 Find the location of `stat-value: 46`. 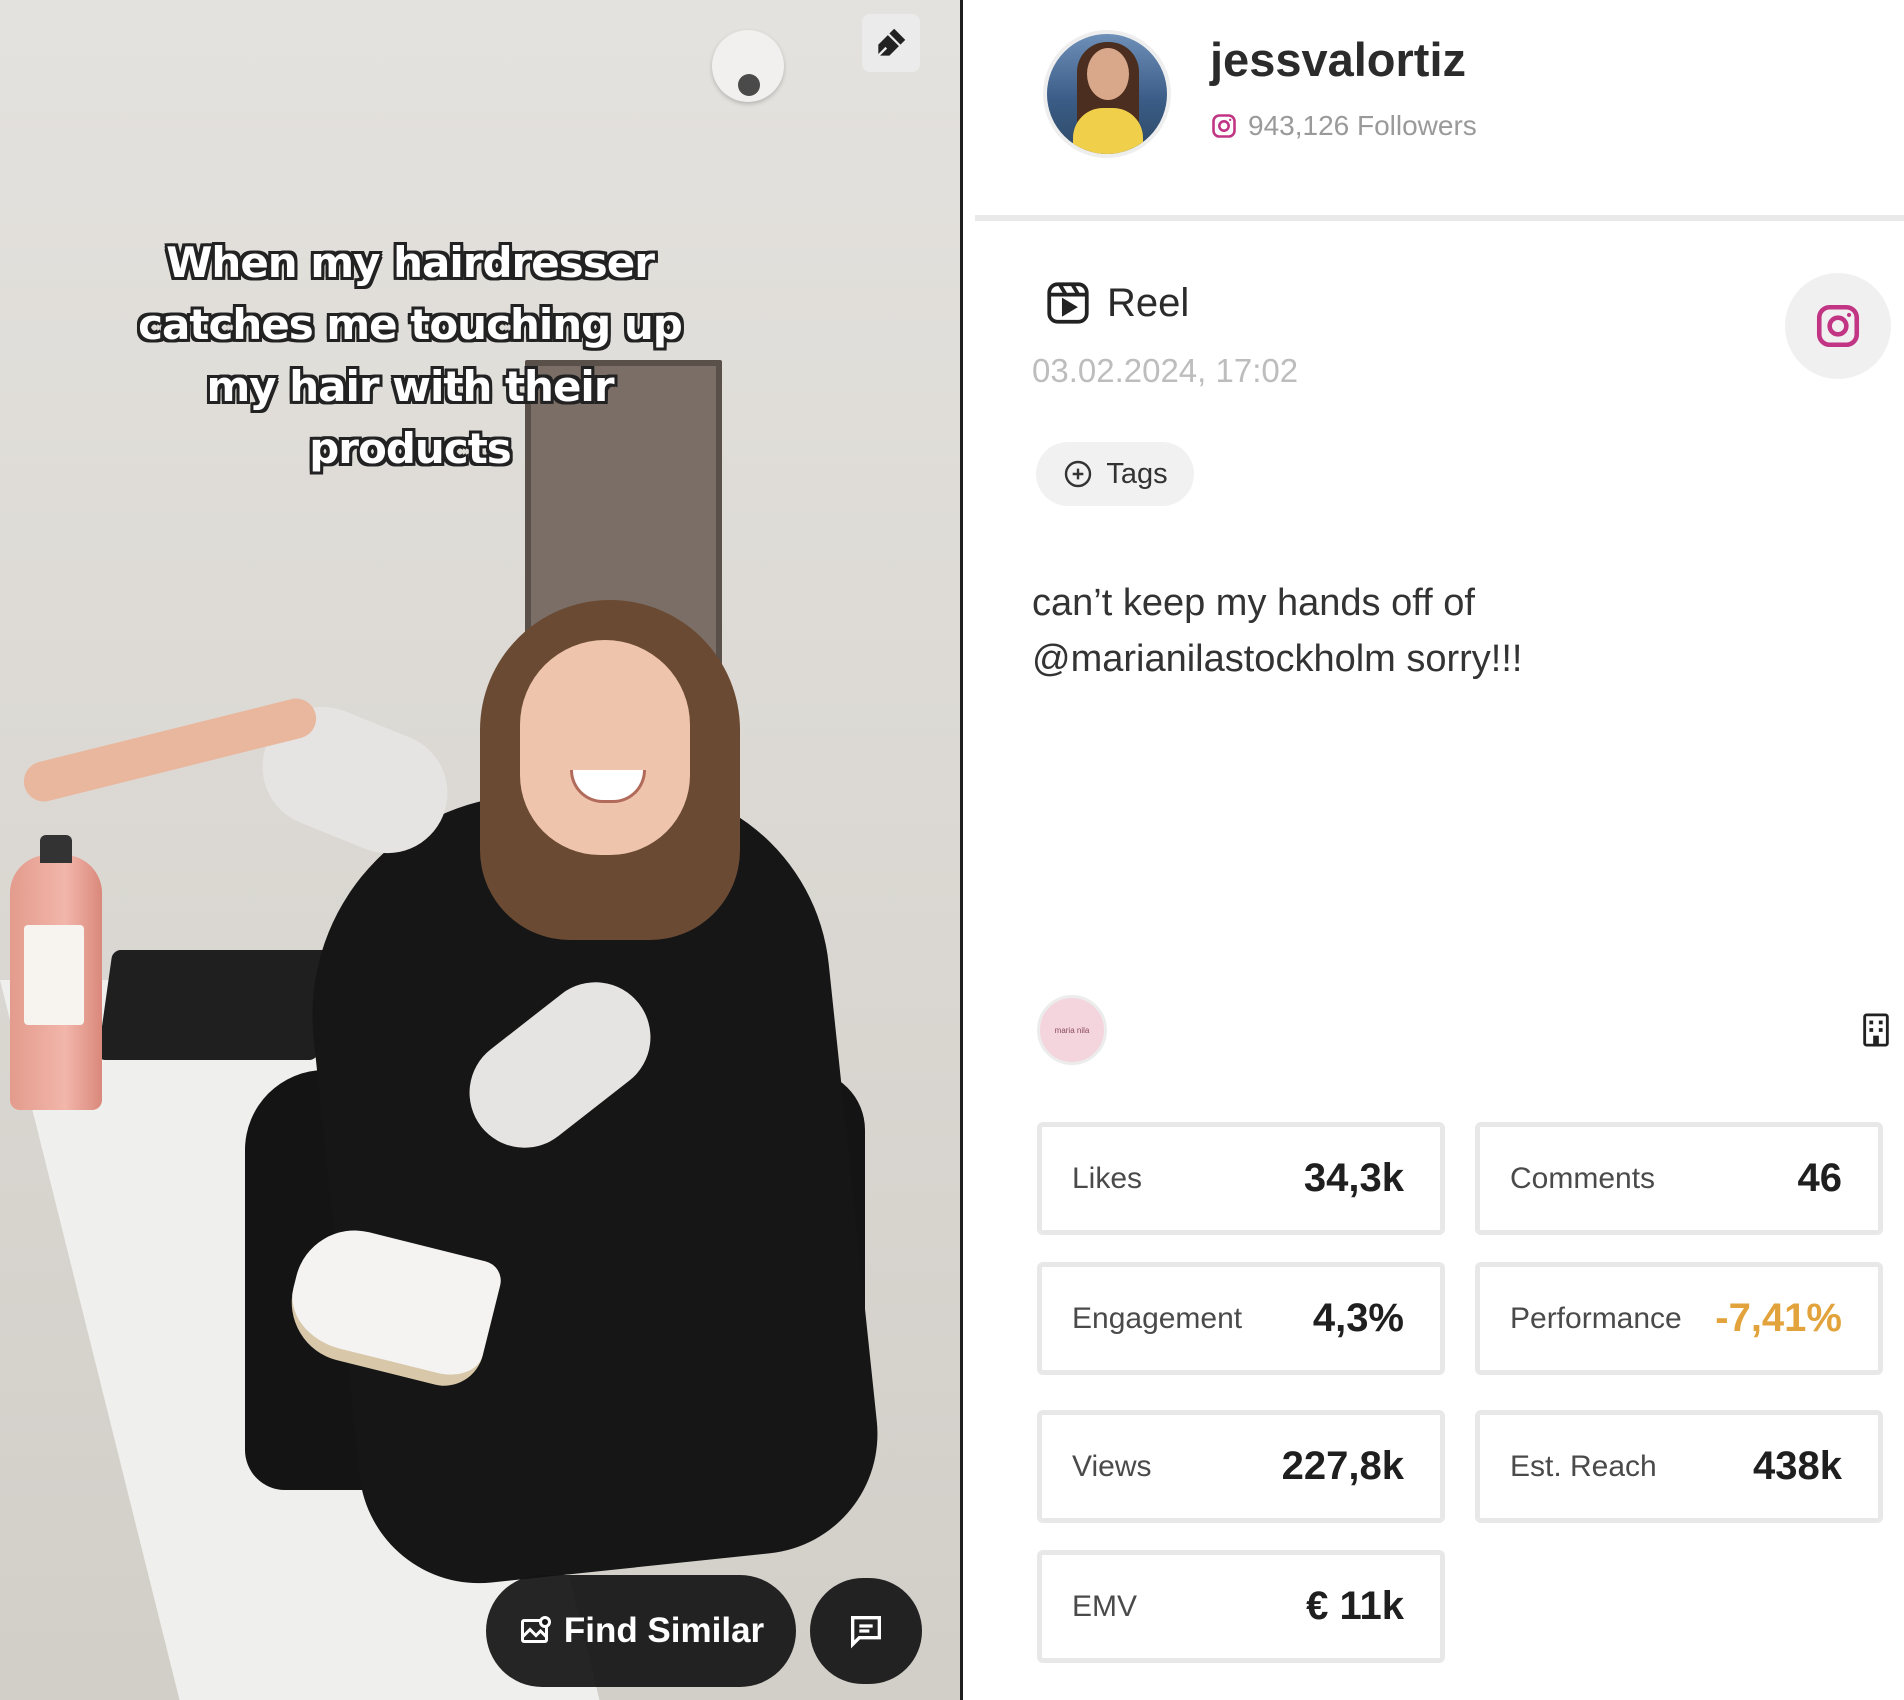

stat-value: 46 is located at coordinates (1820, 1178).